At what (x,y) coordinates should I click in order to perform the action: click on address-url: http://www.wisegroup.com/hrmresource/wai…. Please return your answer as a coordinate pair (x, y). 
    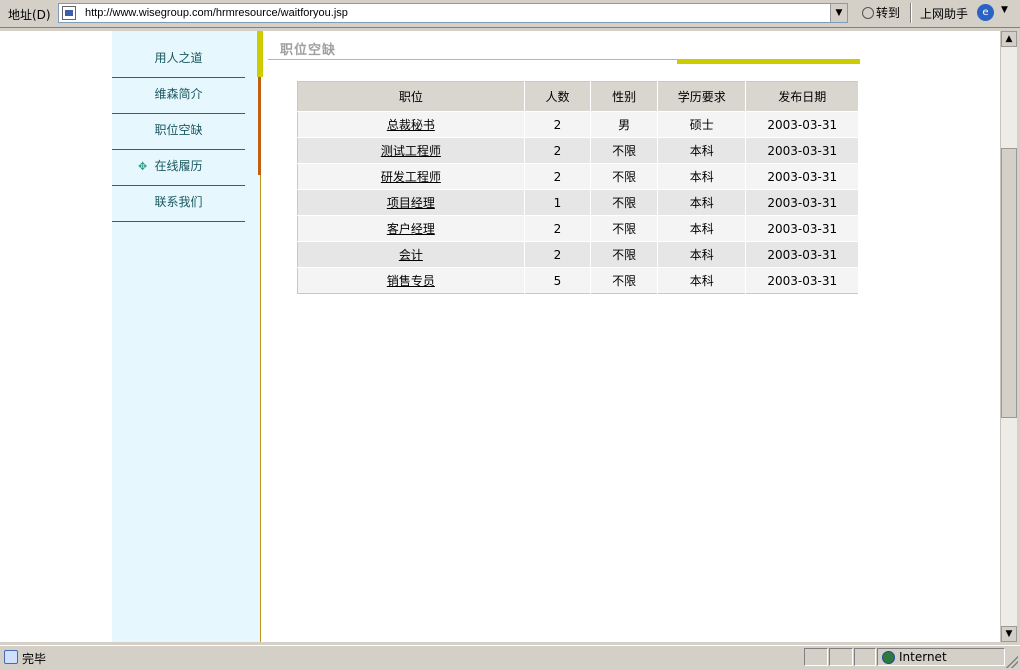
    Looking at the image, I should click on (216, 13).